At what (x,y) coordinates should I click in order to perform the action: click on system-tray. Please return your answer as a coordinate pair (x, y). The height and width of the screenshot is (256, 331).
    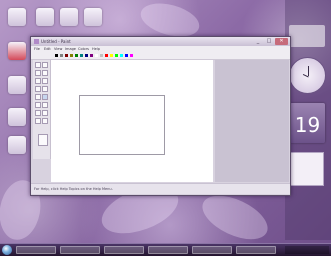
    Looking at the image, I should click on (307, 250).